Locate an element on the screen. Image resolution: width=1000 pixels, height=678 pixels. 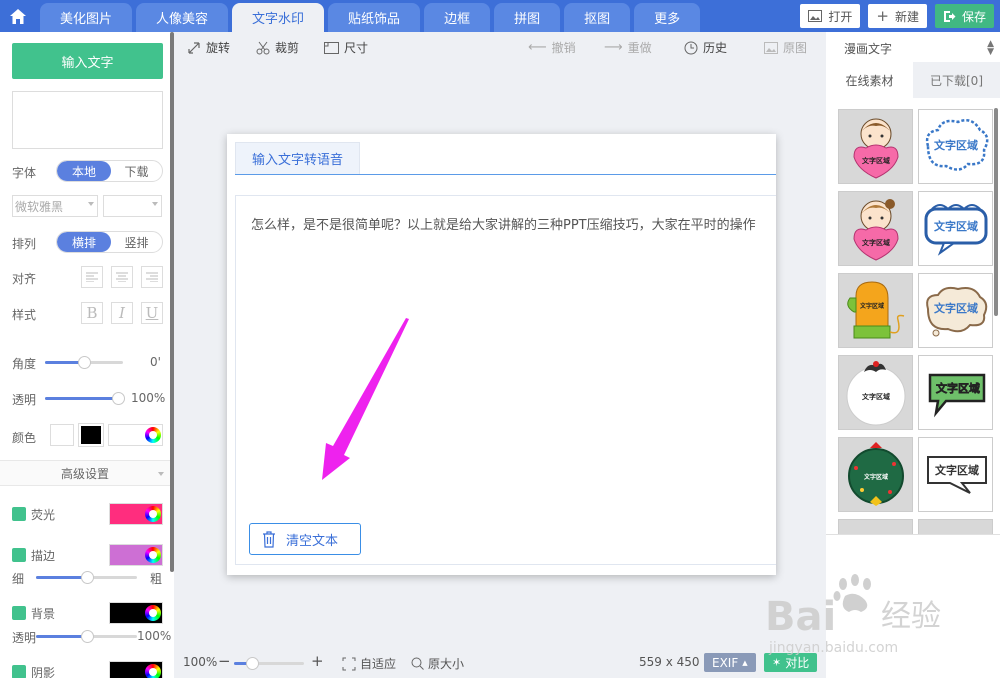
new-button: + 新建 is located at coordinates (897, 16).